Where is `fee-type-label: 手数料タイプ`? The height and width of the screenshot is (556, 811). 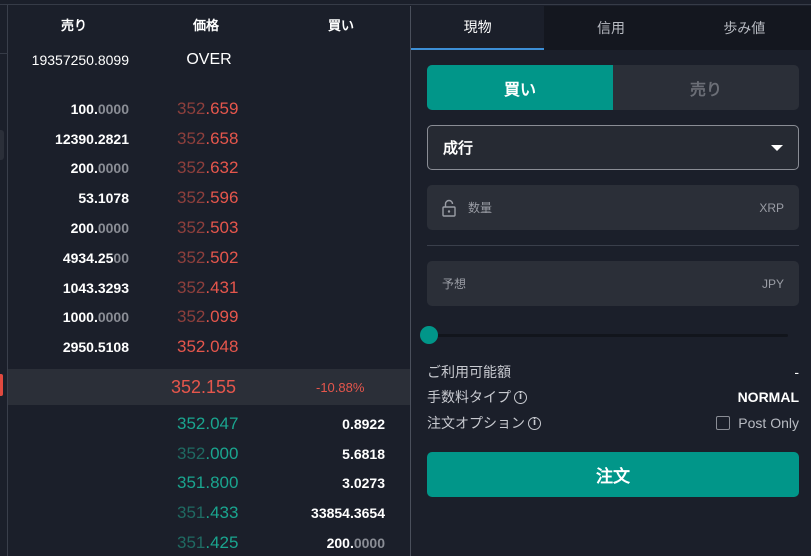 fee-type-label: 手数料タイプ is located at coordinates (469, 397).